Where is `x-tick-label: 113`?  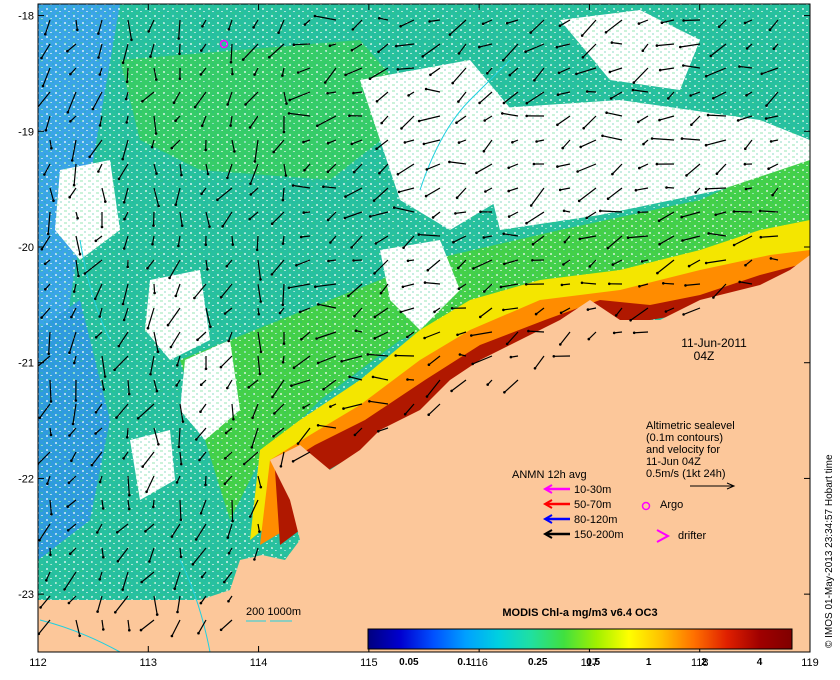 x-tick-label: 113 is located at coordinates (149, 663).